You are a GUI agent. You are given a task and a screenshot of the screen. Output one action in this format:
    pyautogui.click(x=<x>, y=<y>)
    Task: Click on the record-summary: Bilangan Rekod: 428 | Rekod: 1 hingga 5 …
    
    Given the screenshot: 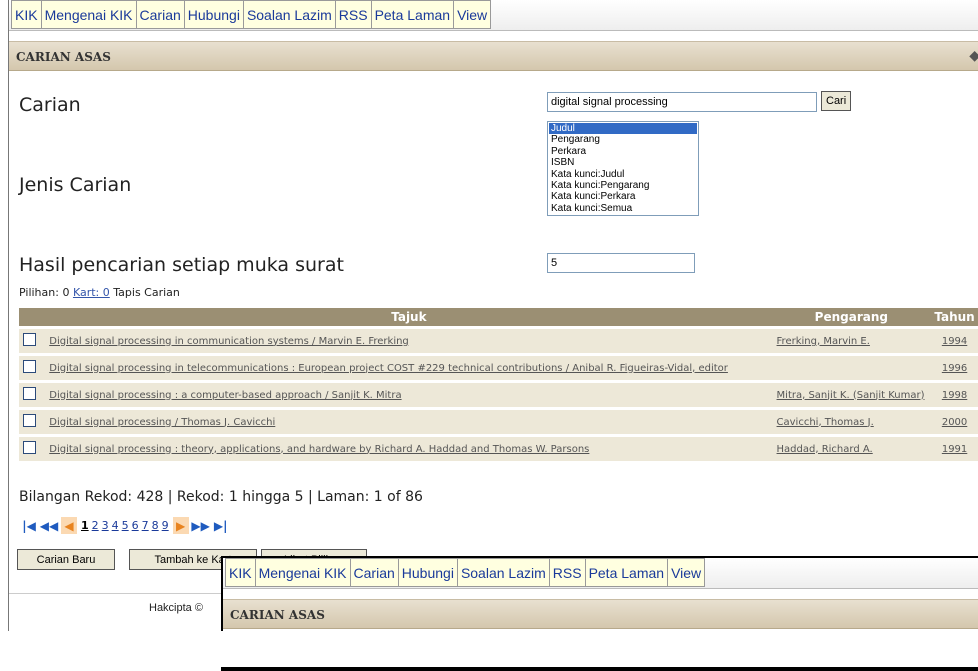 What is the action you would take?
    pyautogui.click(x=221, y=497)
    